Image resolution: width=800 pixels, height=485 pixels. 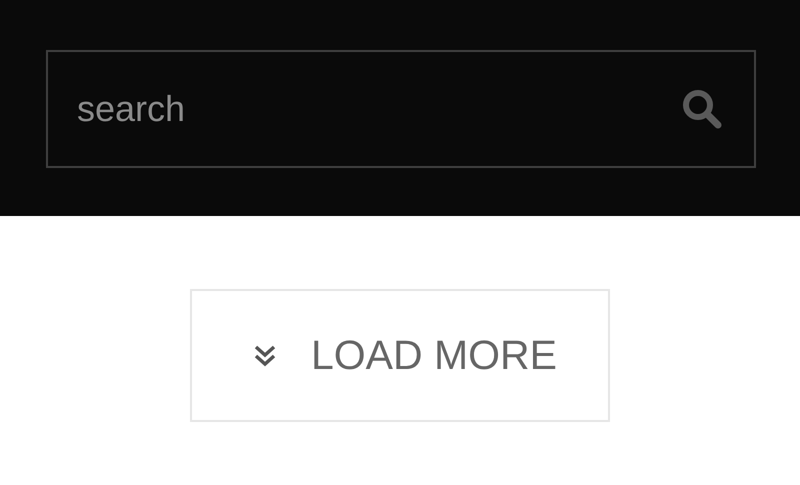 What do you see at coordinates (400, 355) in the screenshot?
I see `load-more-button: LOAD MORE` at bounding box center [400, 355].